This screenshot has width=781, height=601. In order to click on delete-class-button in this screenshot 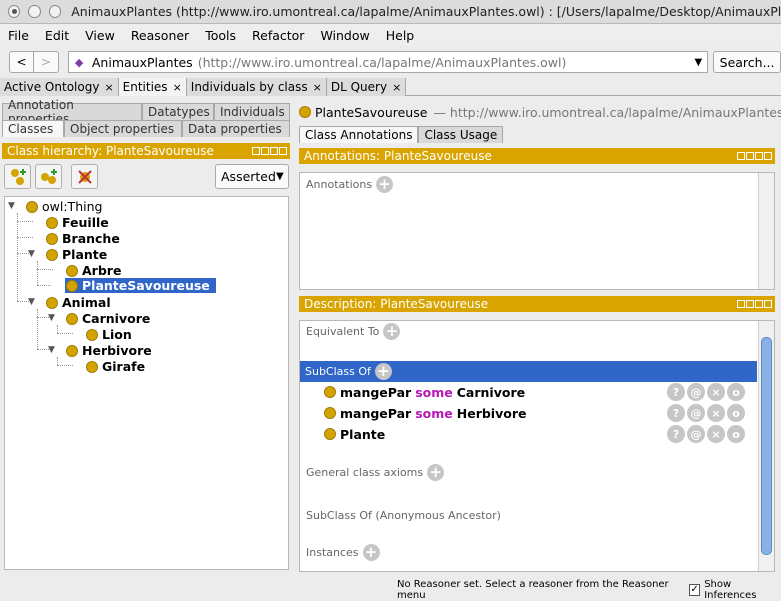, I will do `click(84, 176)`.